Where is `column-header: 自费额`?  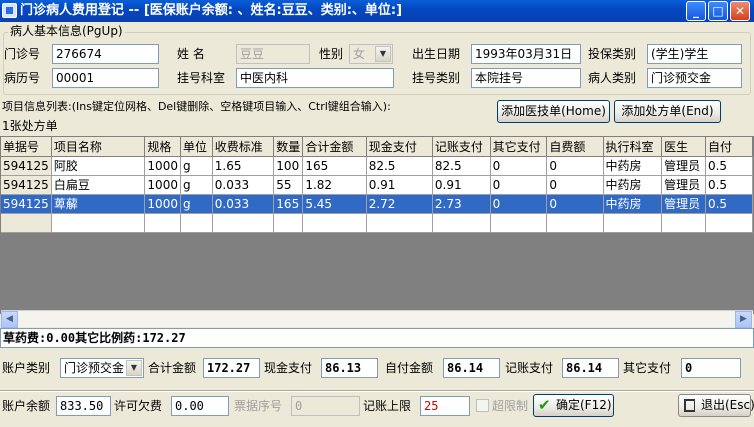
column-header: 自费额 is located at coordinates (575, 147).